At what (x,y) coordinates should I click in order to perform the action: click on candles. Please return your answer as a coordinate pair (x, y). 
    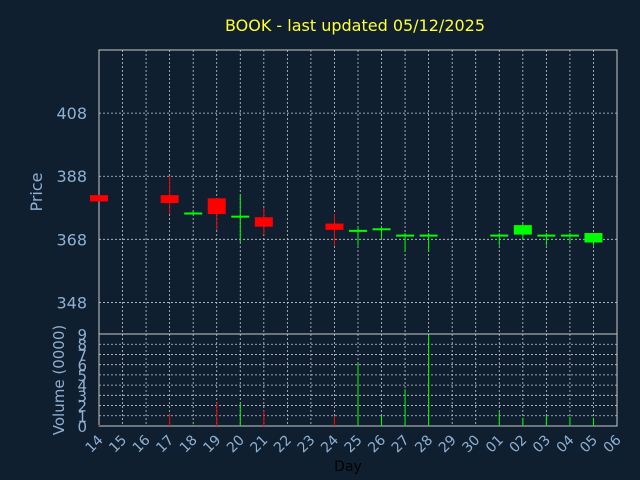
    Looking at the image, I should click on (346, 214).